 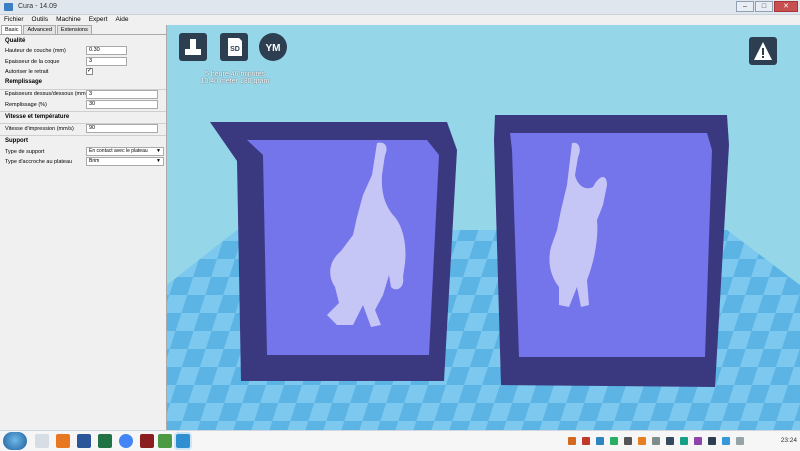 I want to click on menu-outils: Outils, so click(x=40, y=20).